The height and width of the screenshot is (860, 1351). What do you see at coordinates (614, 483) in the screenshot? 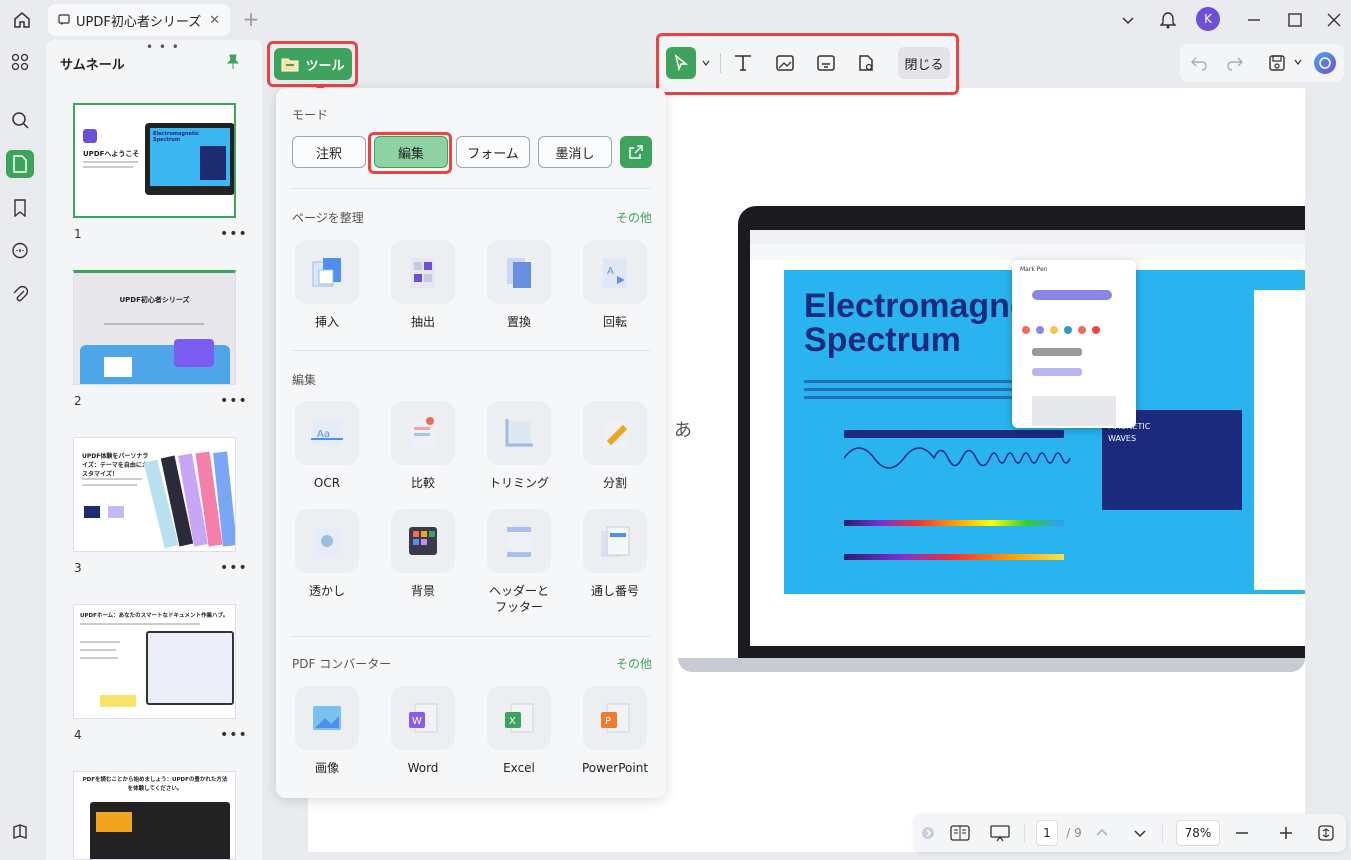
I see `split-label: 分割` at bounding box center [614, 483].